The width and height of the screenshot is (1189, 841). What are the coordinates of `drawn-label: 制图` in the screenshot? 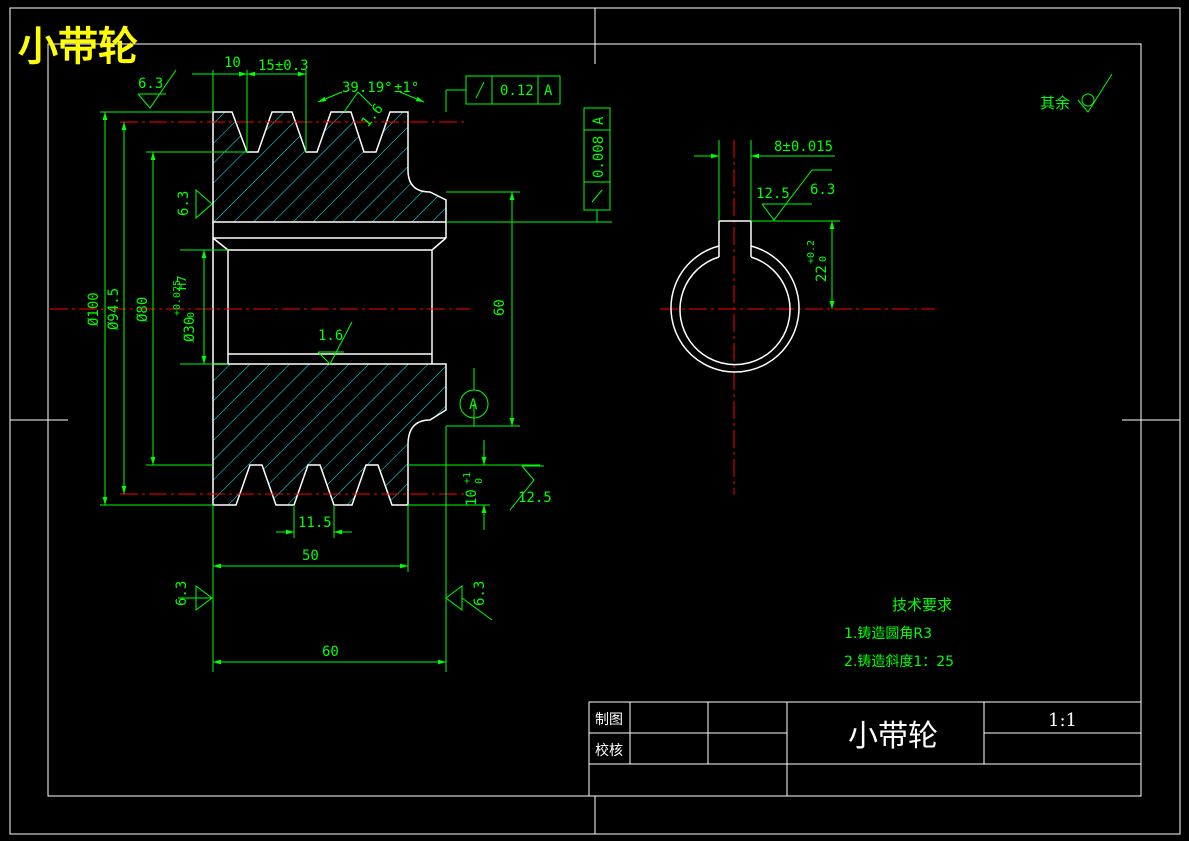 It's located at (609, 720).